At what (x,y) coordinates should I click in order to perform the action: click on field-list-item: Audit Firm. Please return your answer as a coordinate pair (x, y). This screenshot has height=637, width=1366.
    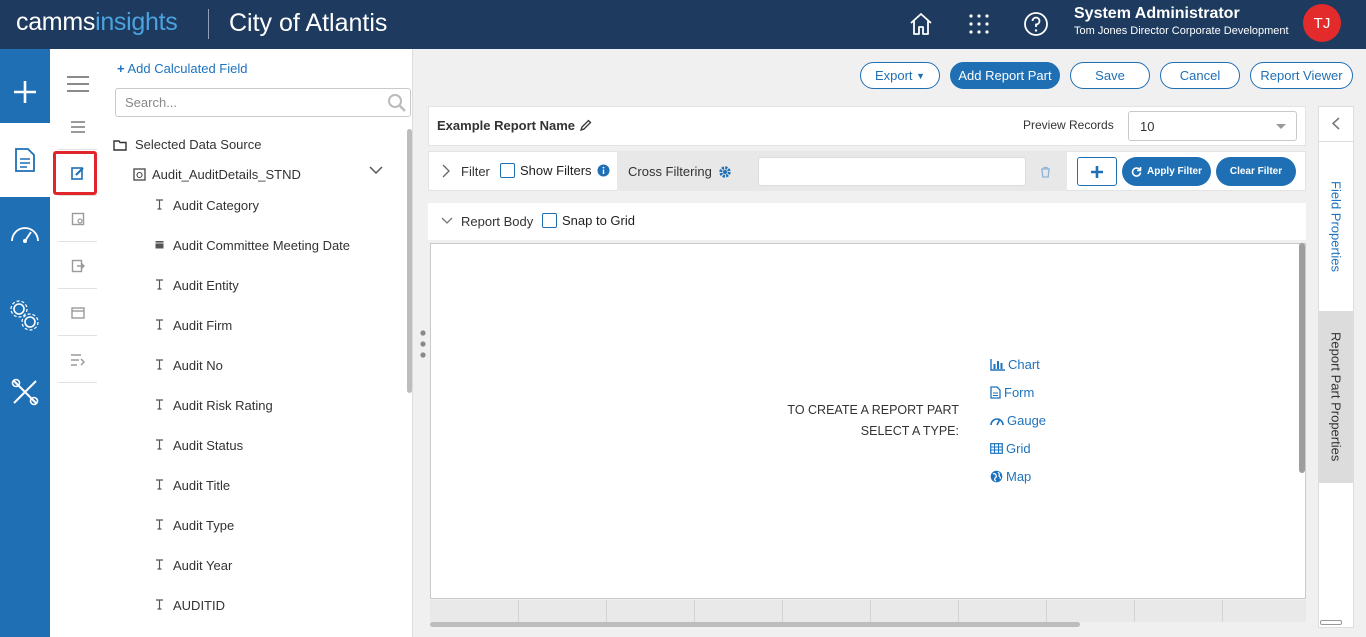
    Looking at the image, I should click on (193, 325).